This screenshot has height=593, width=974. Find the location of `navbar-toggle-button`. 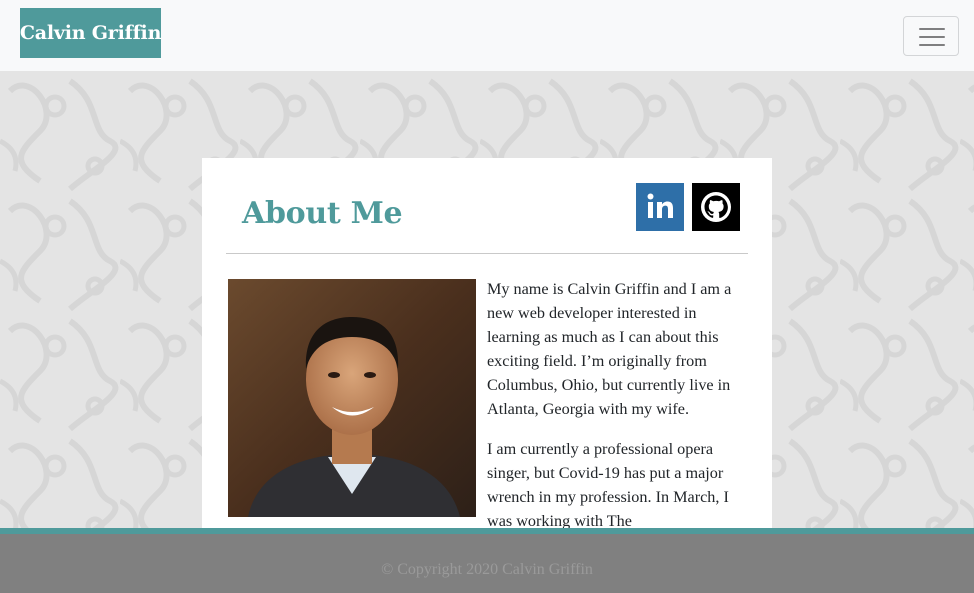

navbar-toggle-button is located at coordinates (931, 36).